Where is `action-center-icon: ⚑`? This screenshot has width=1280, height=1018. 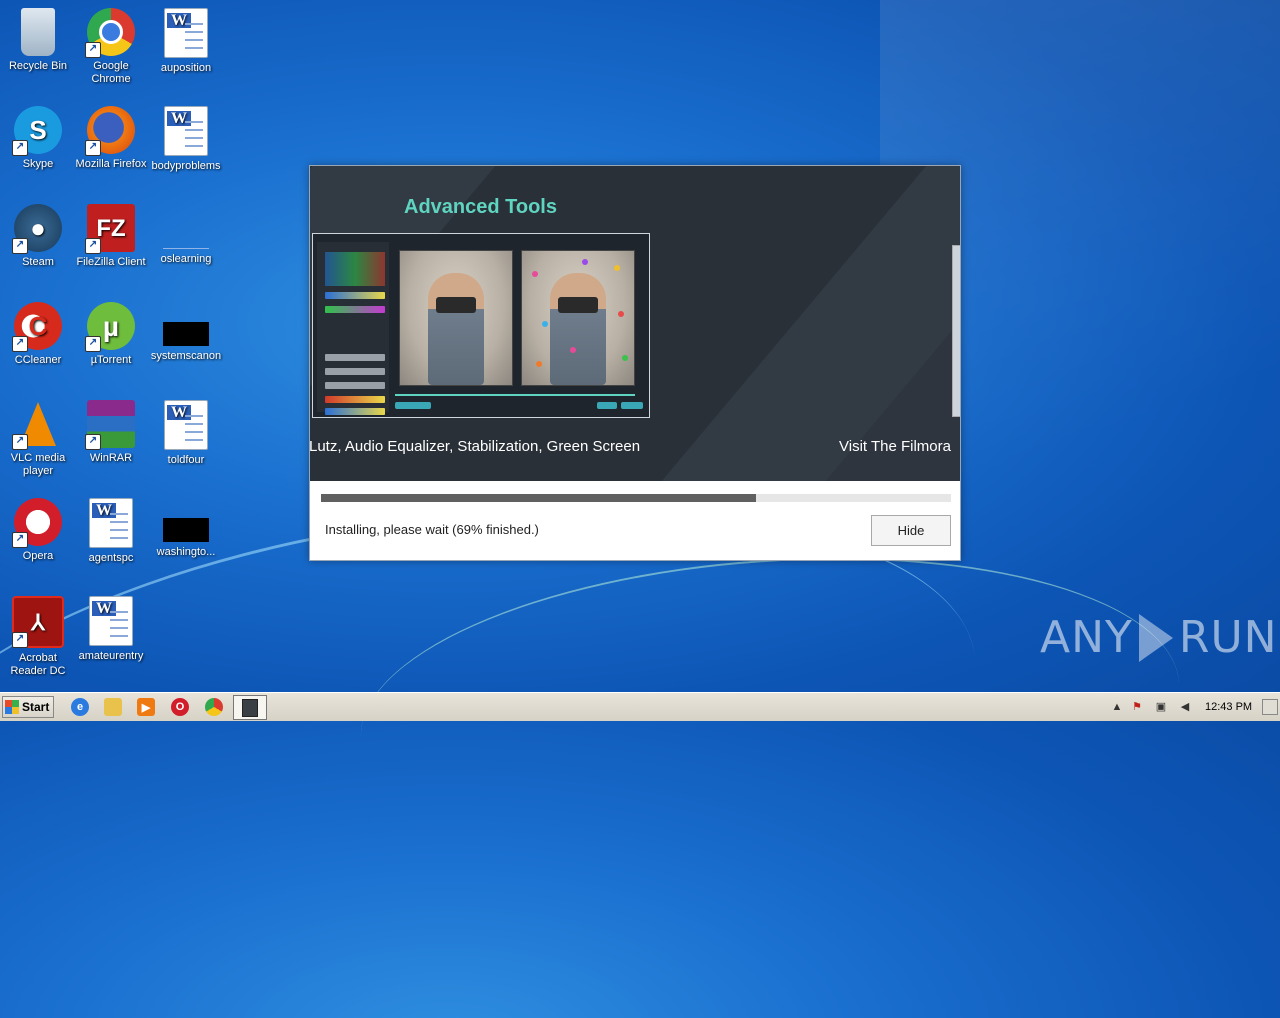 action-center-icon: ⚑ is located at coordinates (1137, 707).